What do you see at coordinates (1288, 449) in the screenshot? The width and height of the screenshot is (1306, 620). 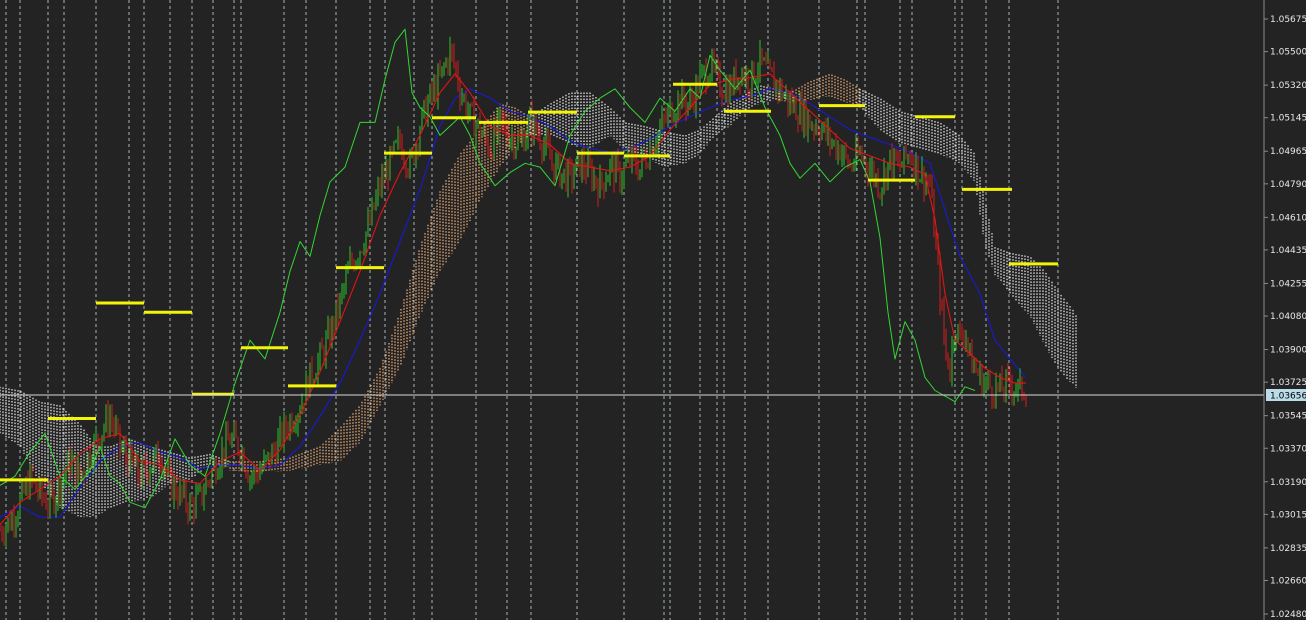 I see `y-tick-label: 1.03370` at bounding box center [1288, 449].